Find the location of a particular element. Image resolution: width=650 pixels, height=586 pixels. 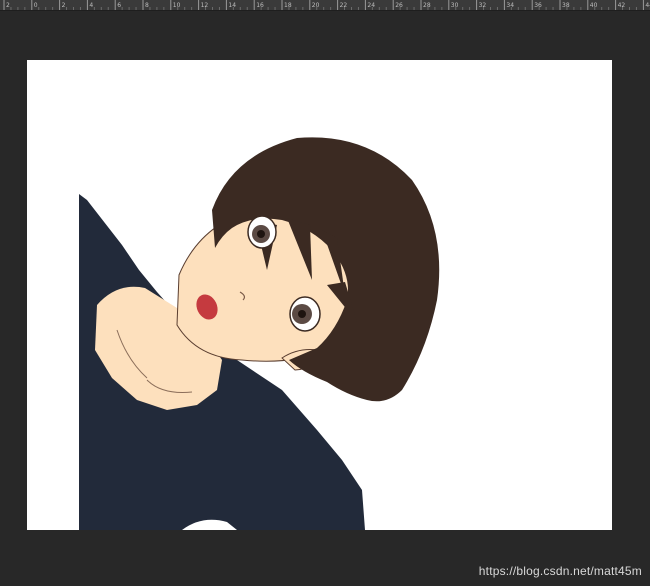

ruler-label: 34 is located at coordinates (510, 5).